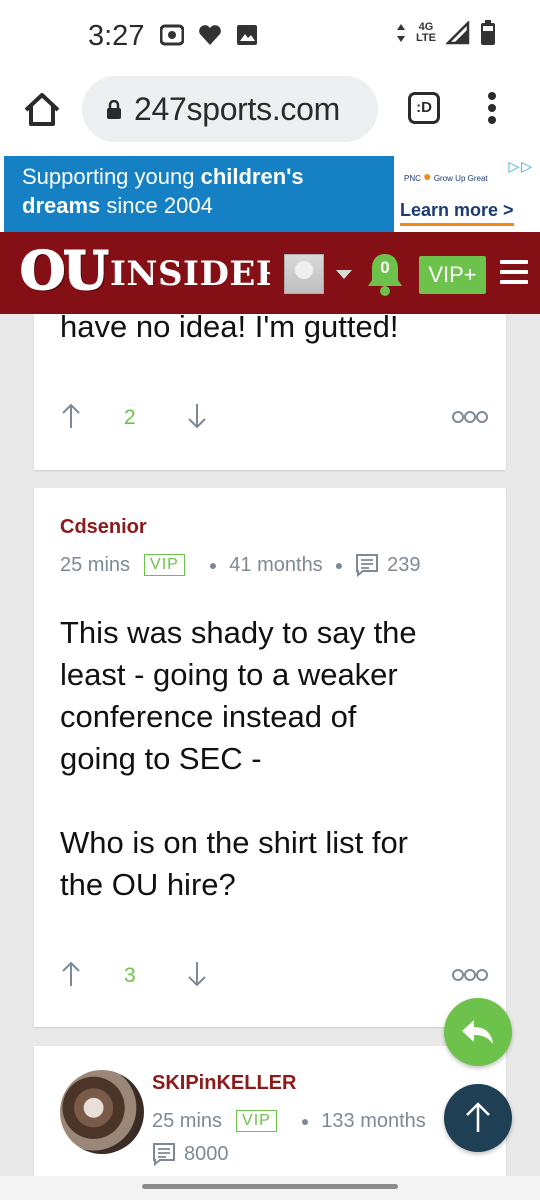 The height and width of the screenshot is (1200, 540). I want to click on network-type-label: 4G LTE, so click(426, 32).